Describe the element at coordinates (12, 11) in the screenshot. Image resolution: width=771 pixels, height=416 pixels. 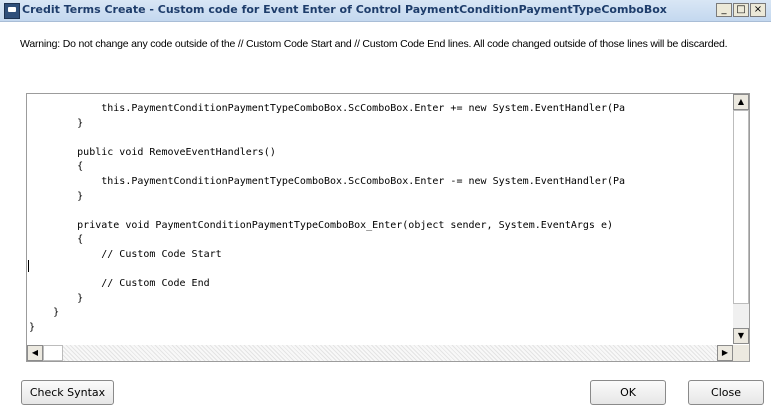
I see `app-icon` at that location.